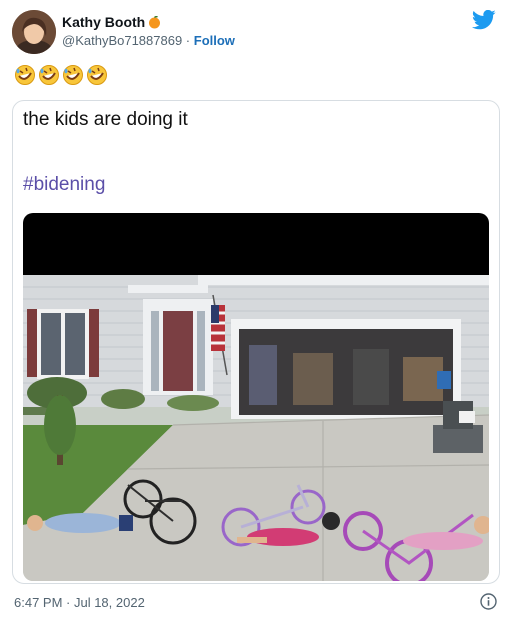 The height and width of the screenshot is (620, 510). What do you see at coordinates (61, 75) in the screenshot?
I see `reaction-emoji-row` at bounding box center [61, 75].